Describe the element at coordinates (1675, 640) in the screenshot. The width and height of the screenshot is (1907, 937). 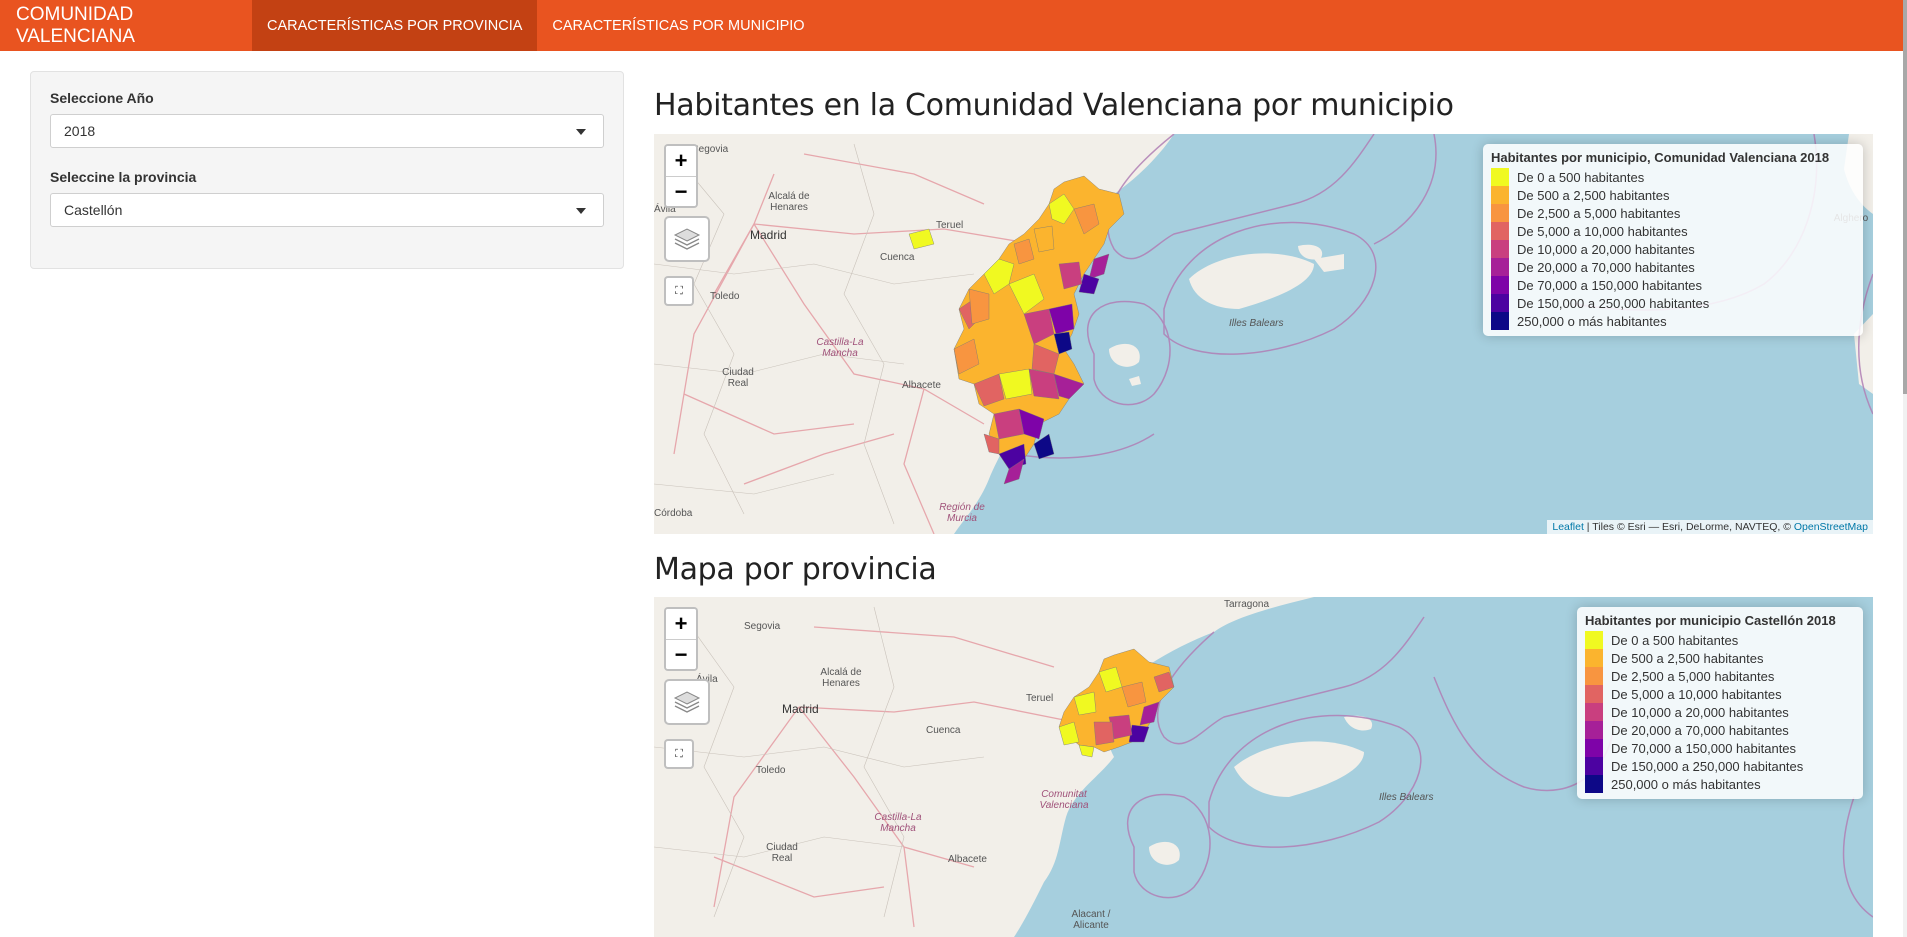
I see `legend-label: De 0 a 500 habitantes` at that location.